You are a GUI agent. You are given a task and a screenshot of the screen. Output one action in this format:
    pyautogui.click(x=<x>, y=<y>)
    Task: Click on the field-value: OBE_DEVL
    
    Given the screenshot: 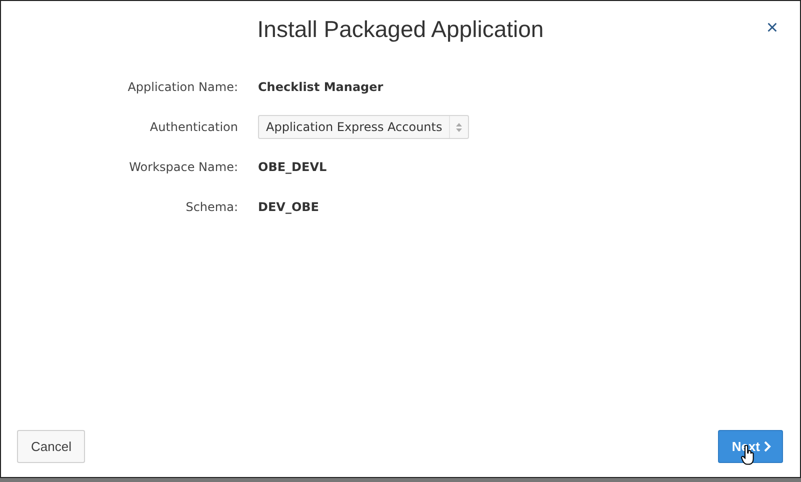 What is the action you would take?
    pyautogui.click(x=293, y=167)
    